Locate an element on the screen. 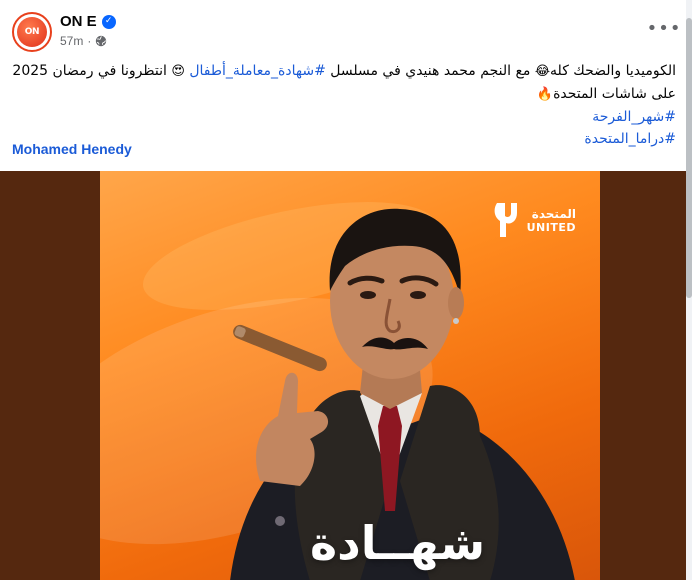  page-name-link: ON E is located at coordinates (78, 21).